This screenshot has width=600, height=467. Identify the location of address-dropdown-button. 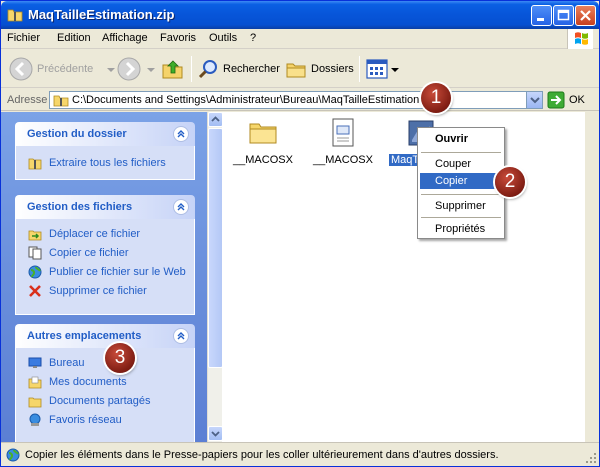
(534, 100).